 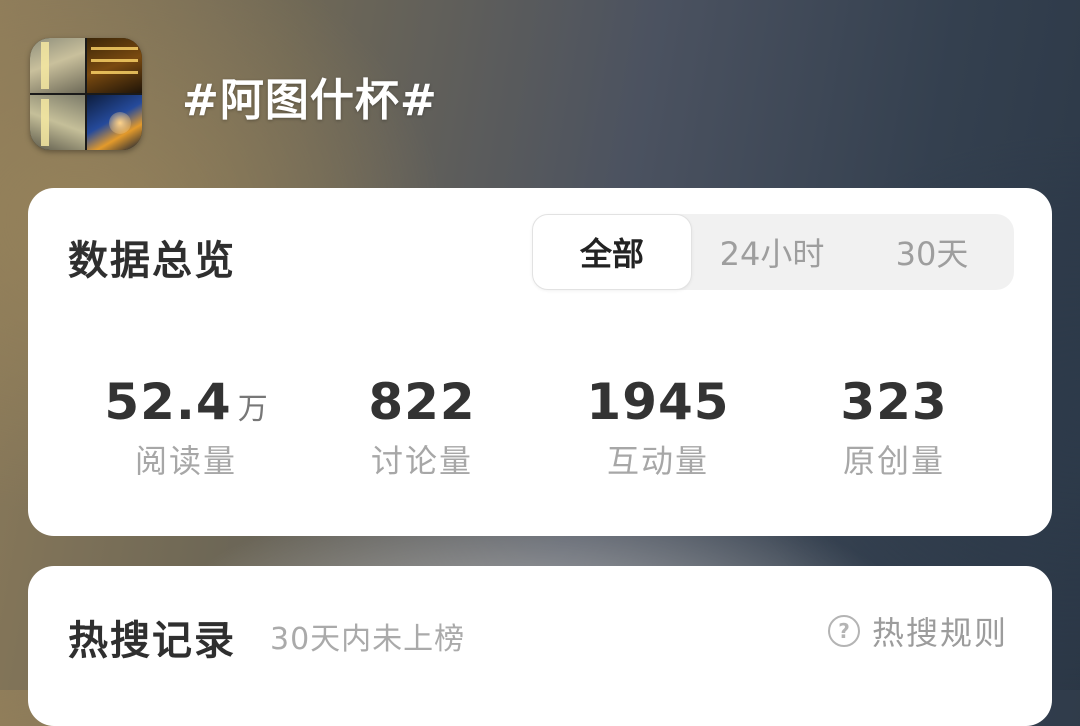 I want to click on help-circle-icon: ?, so click(x=844, y=631).